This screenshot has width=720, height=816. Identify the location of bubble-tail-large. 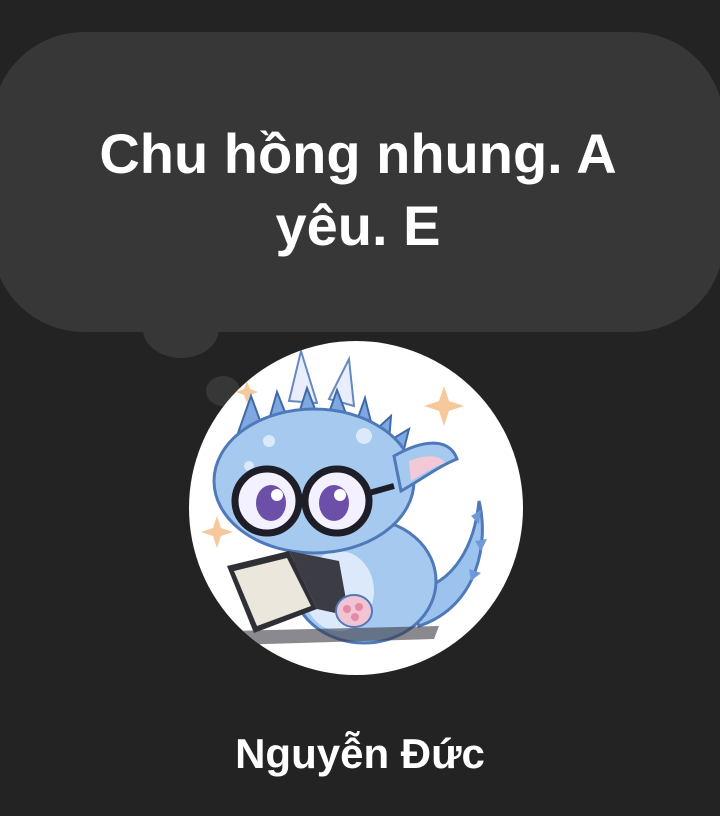
(181, 329).